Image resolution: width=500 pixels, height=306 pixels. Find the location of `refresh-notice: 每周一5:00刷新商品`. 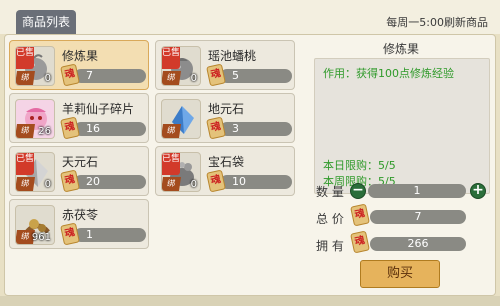

refresh-notice: 每周一5:00刷新商品 is located at coordinates (437, 22).